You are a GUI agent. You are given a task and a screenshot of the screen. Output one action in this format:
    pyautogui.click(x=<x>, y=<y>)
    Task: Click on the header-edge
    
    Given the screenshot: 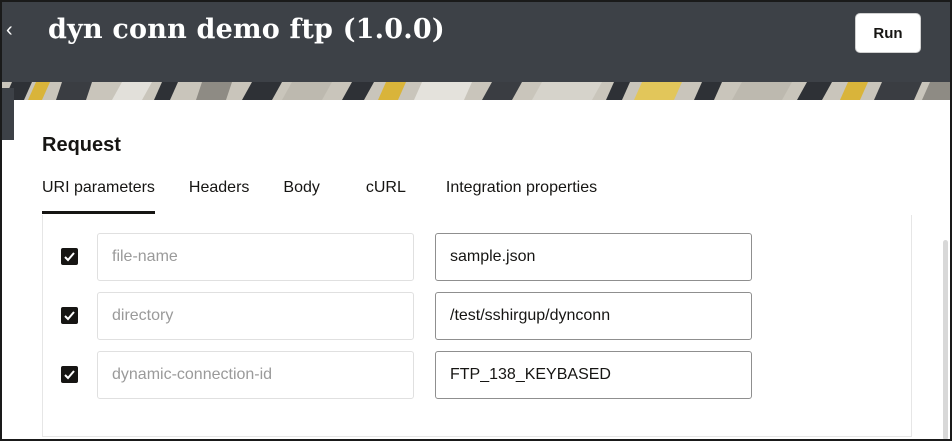 What is the action you would take?
    pyautogui.click(x=8, y=114)
    